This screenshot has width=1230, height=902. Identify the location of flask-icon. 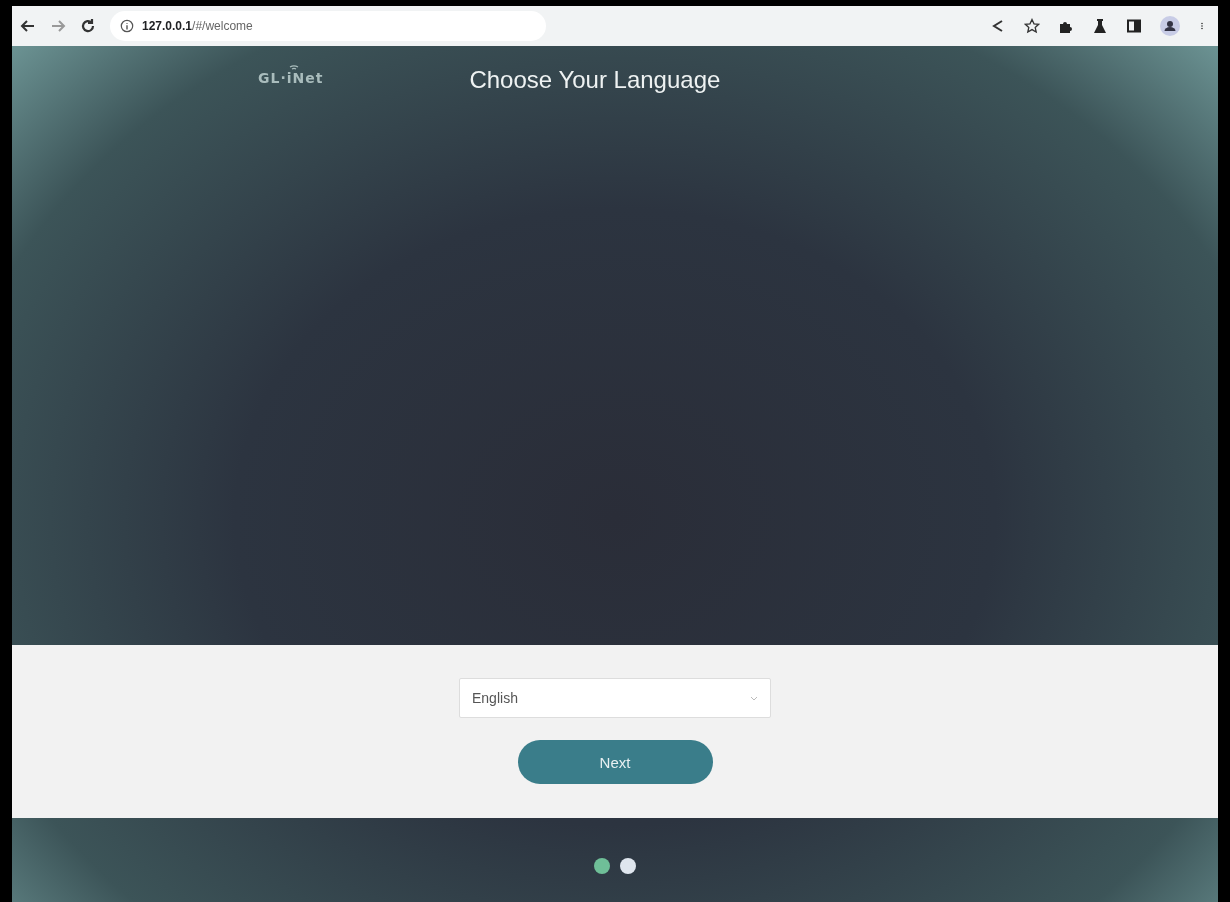
(1100, 26).